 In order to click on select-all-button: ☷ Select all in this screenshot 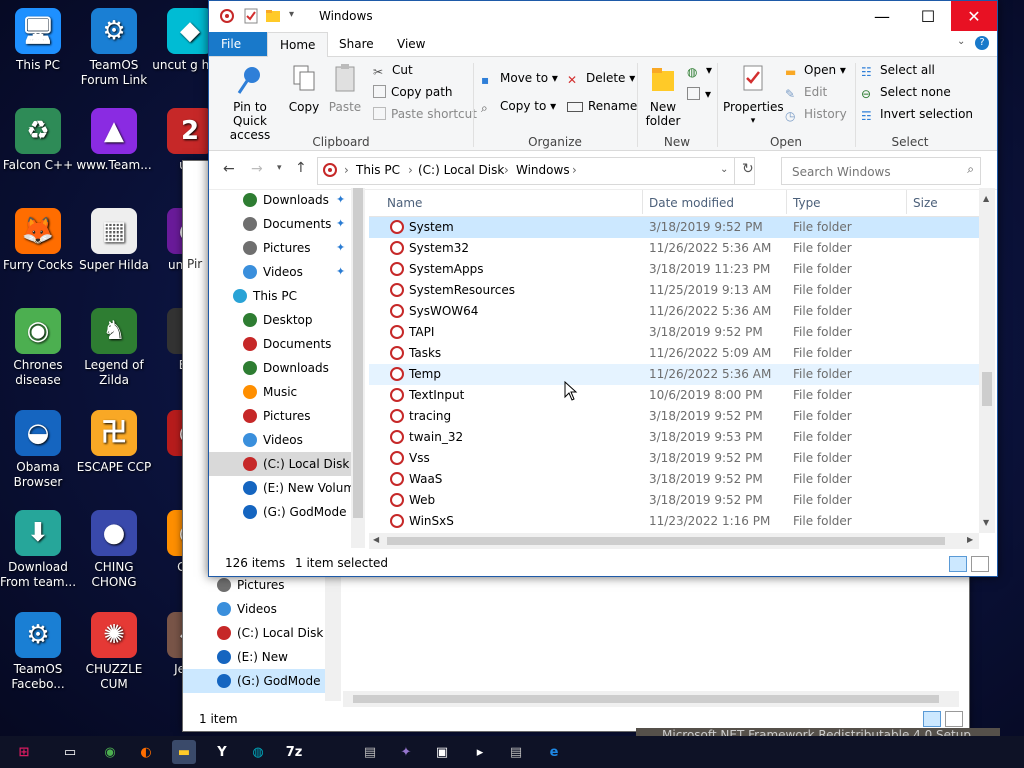, I will do `click(898, 71)`.